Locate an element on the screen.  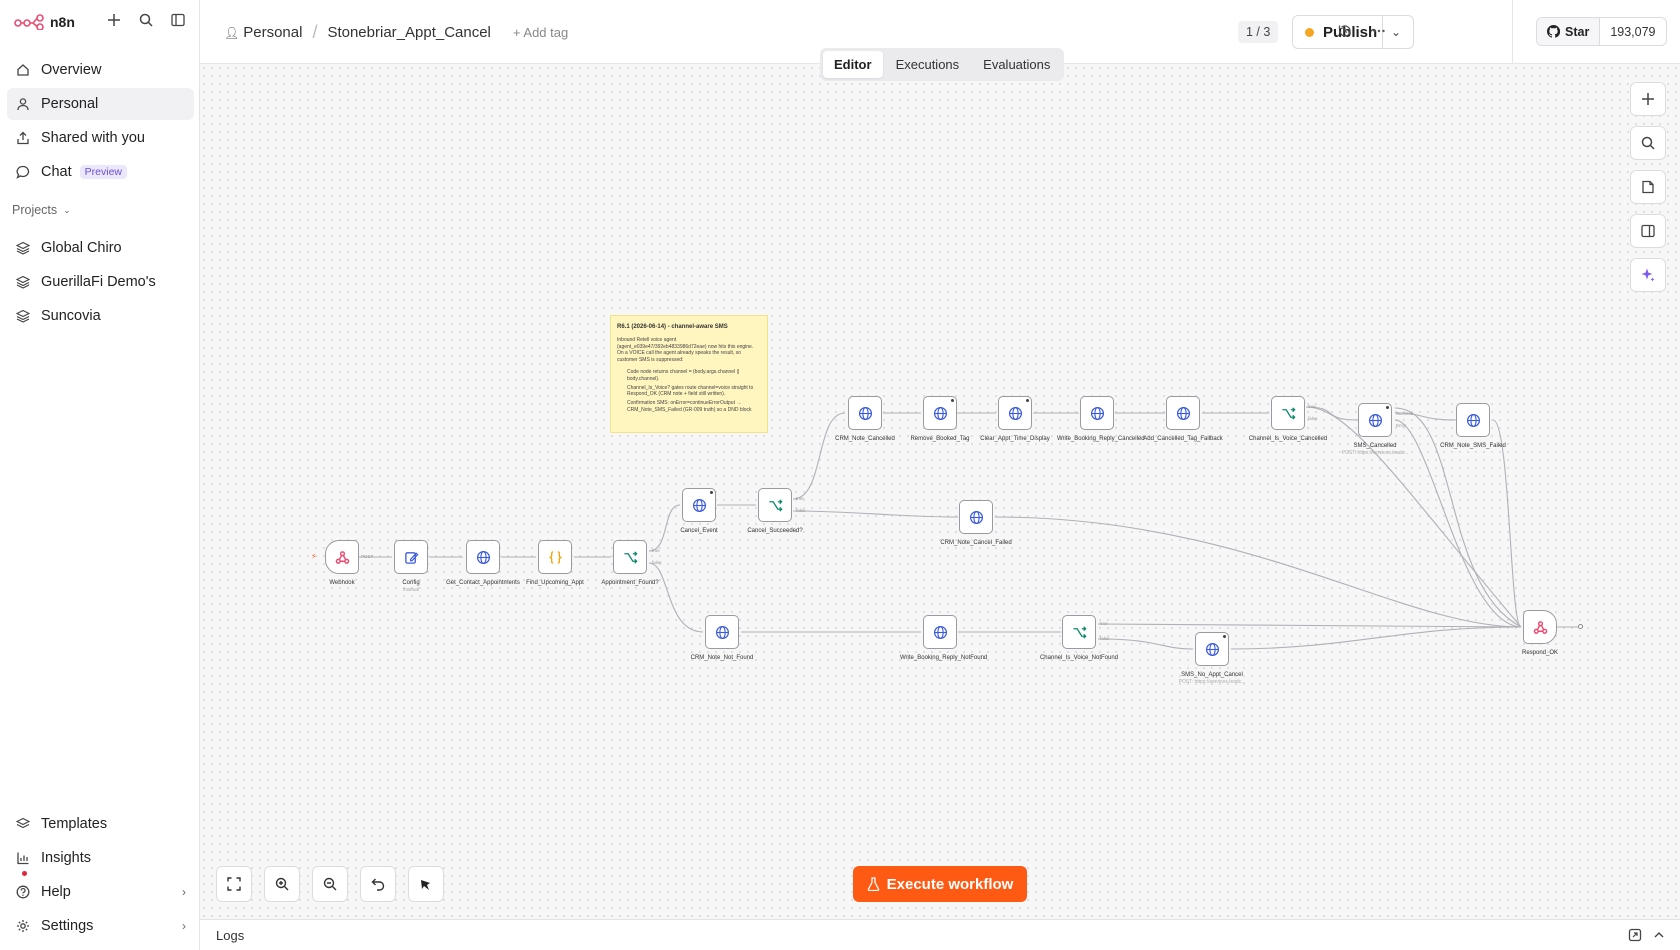
zoom-out-button is located at coordinates (330, 884).